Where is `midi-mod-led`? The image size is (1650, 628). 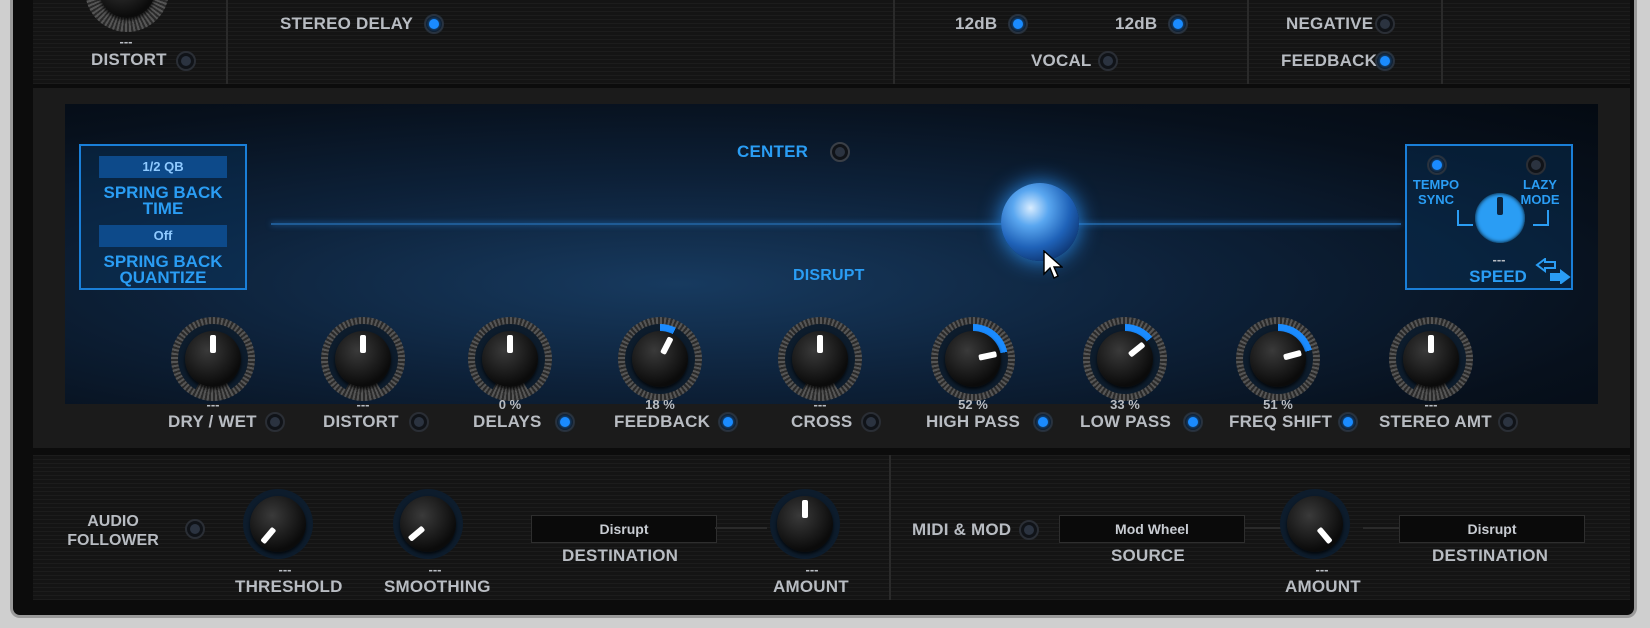
midi-mod-led is located at coordinates (1029, 530).